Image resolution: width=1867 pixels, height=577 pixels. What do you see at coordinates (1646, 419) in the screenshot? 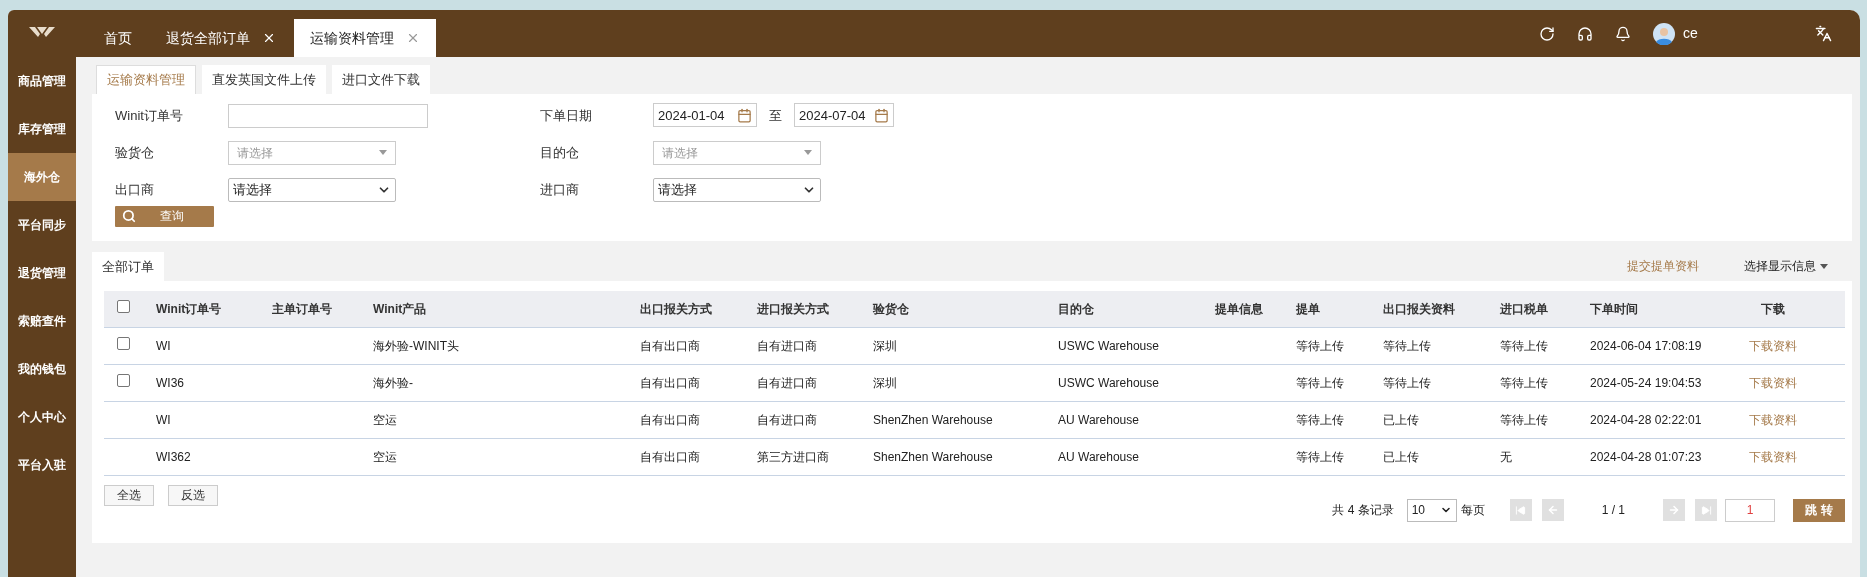
I see `table-cell: 2024-04-28 02:22:01` at bounding box center [1646, 419].